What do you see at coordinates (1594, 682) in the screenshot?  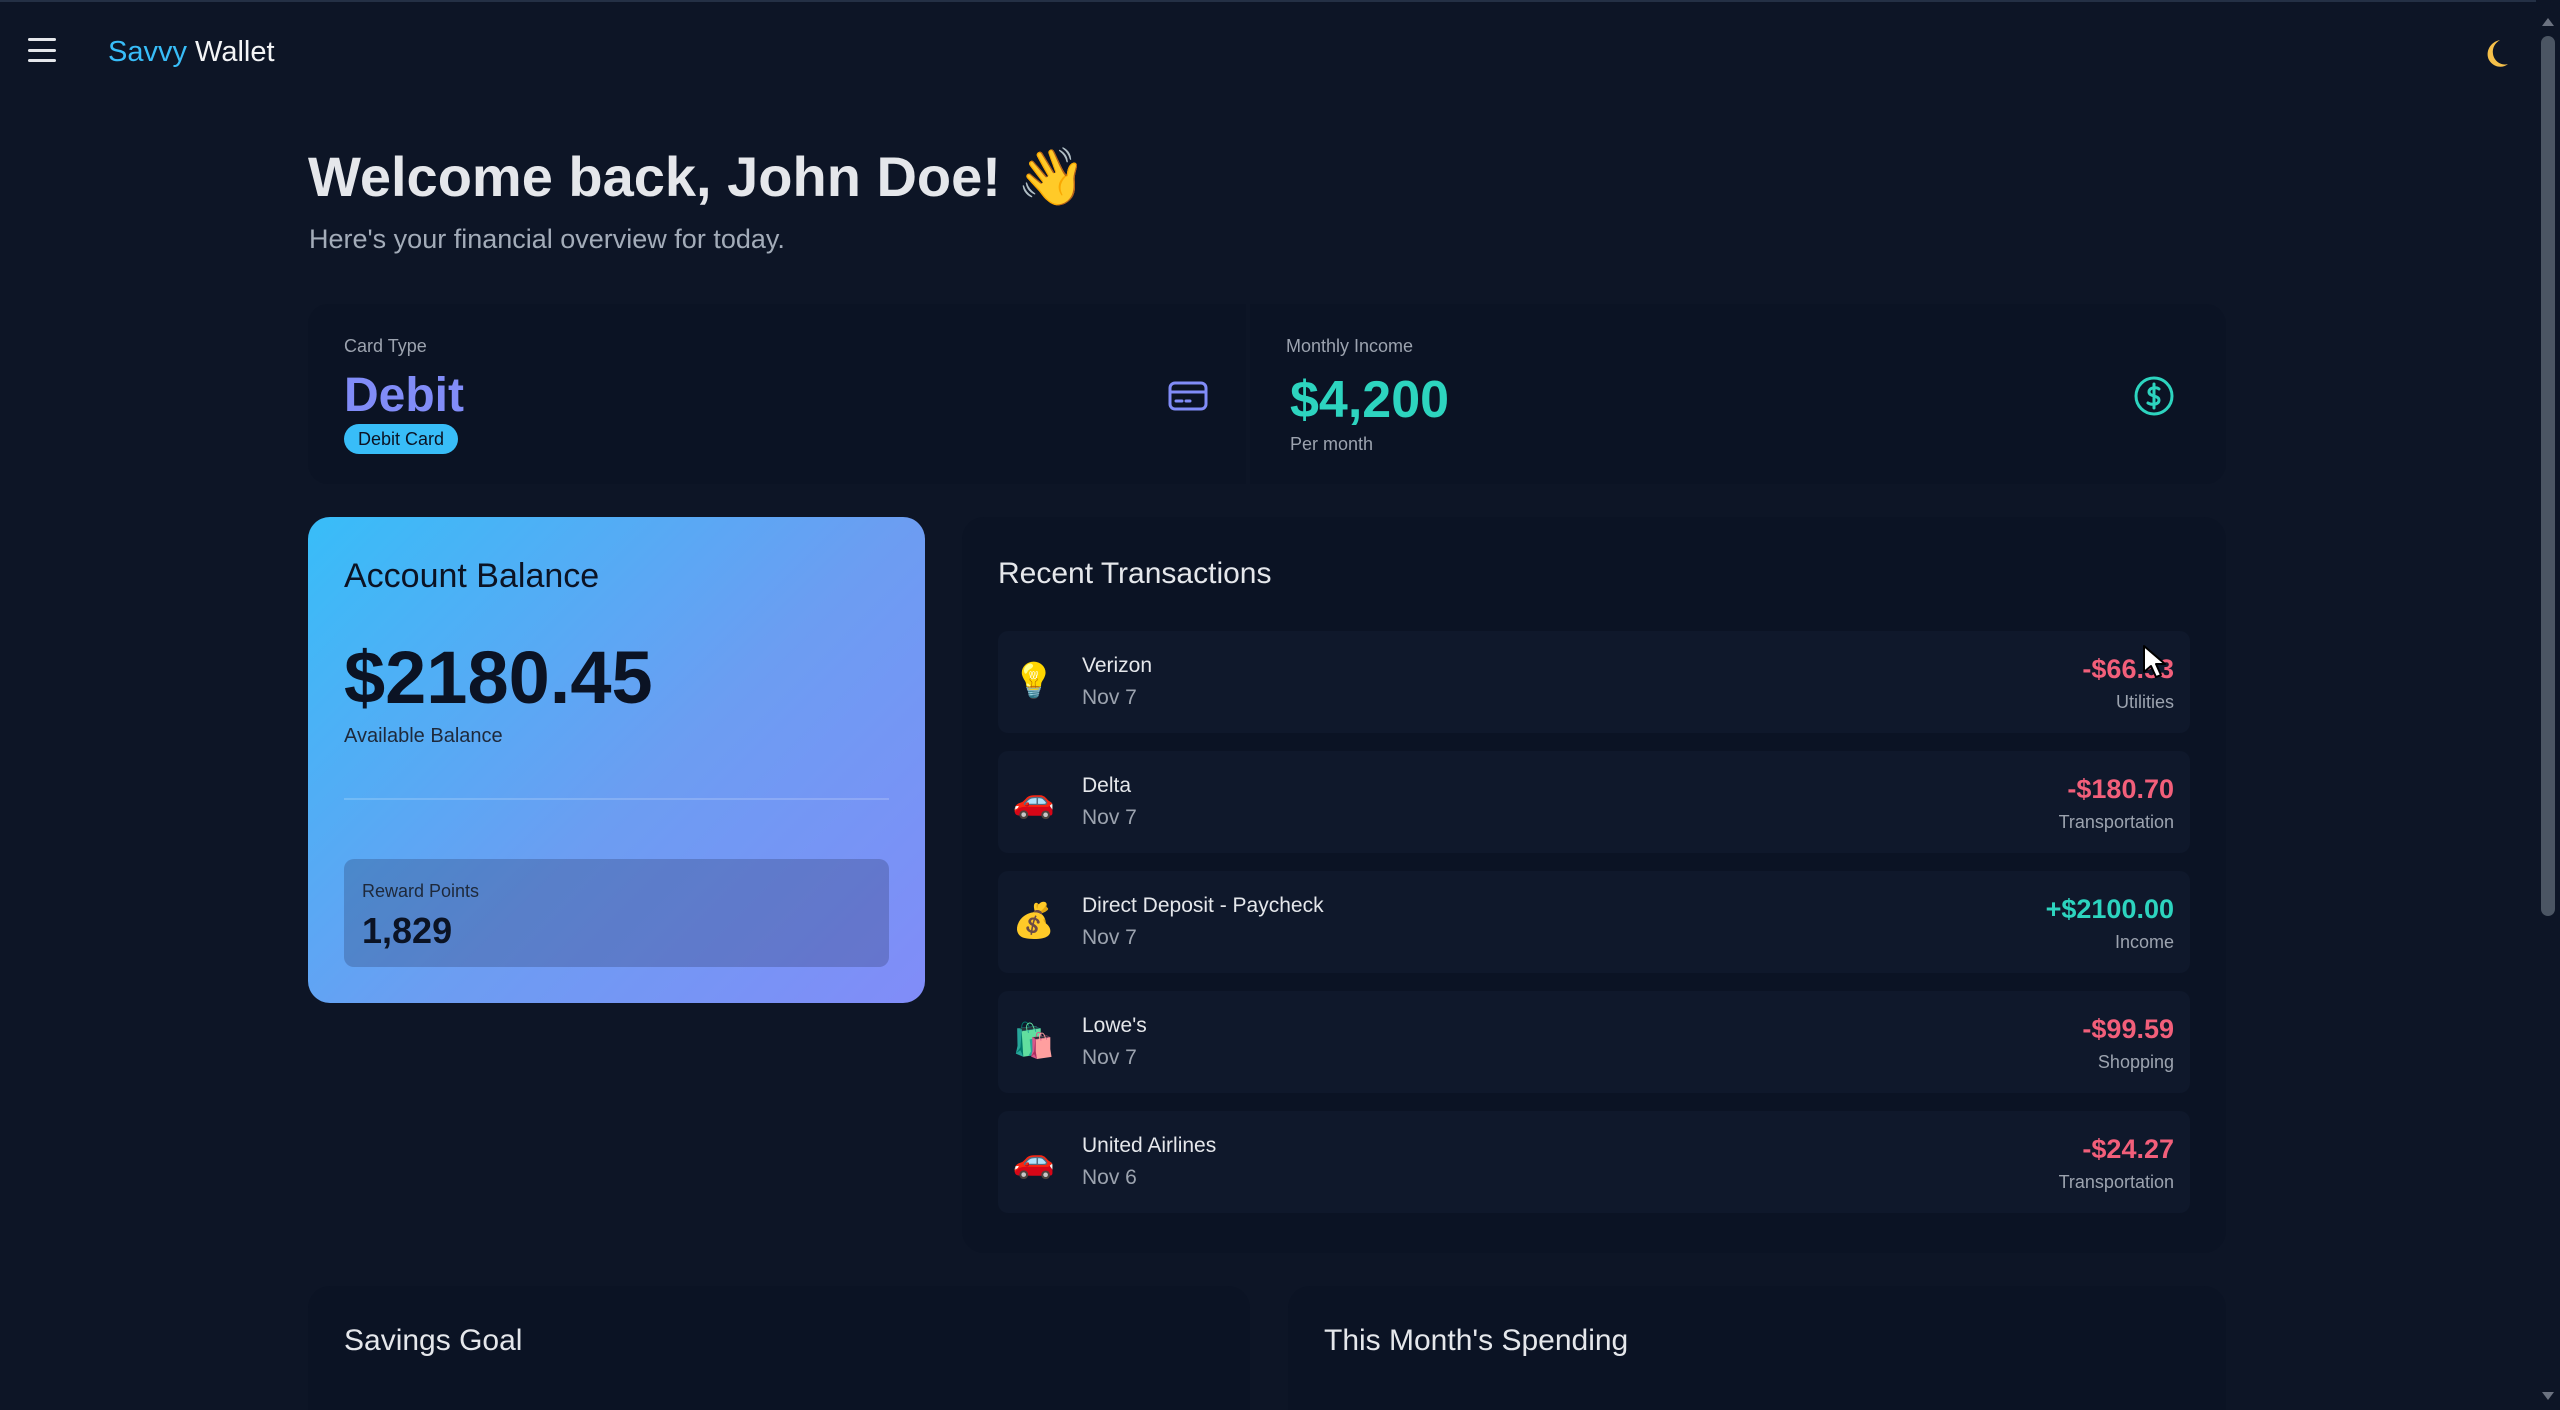 I see `transaction-row: 💡 Verizon Nov 7 -$66.53 Utilities` at bounding box center [1594, 682].